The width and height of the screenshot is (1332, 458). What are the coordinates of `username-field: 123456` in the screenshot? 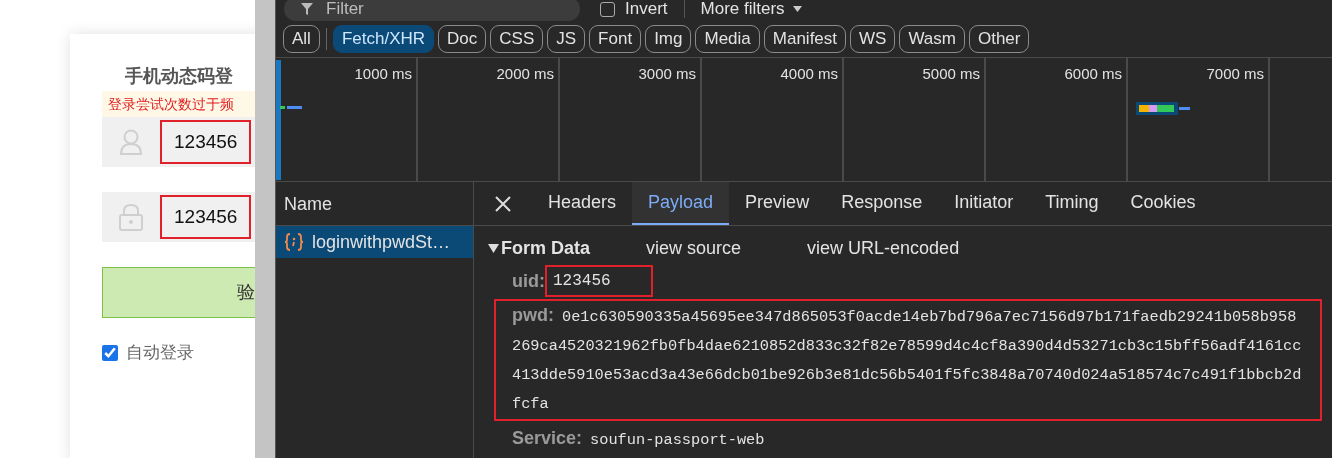 It's located at (178, 142).